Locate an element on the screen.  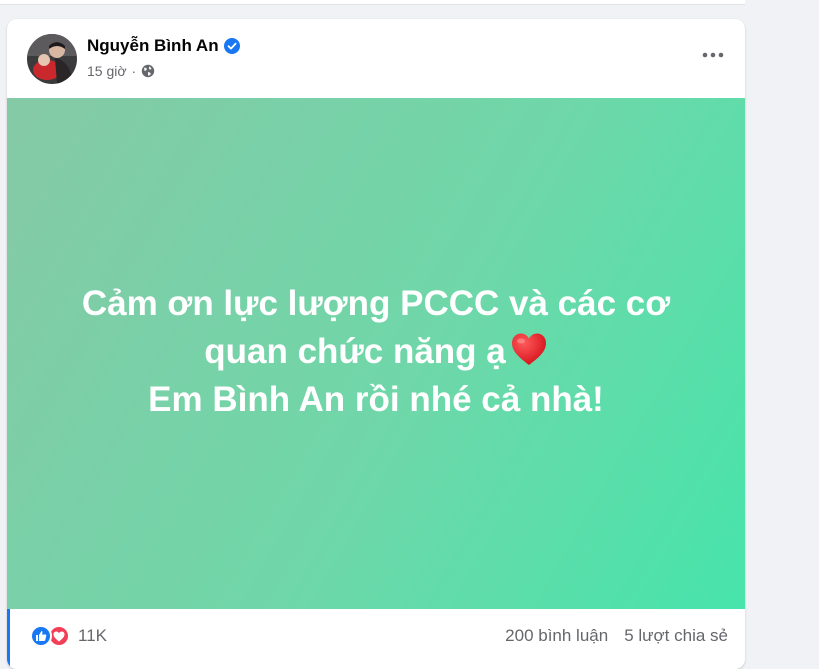
previous-post-card-edge is located at coordinates (372, 2).